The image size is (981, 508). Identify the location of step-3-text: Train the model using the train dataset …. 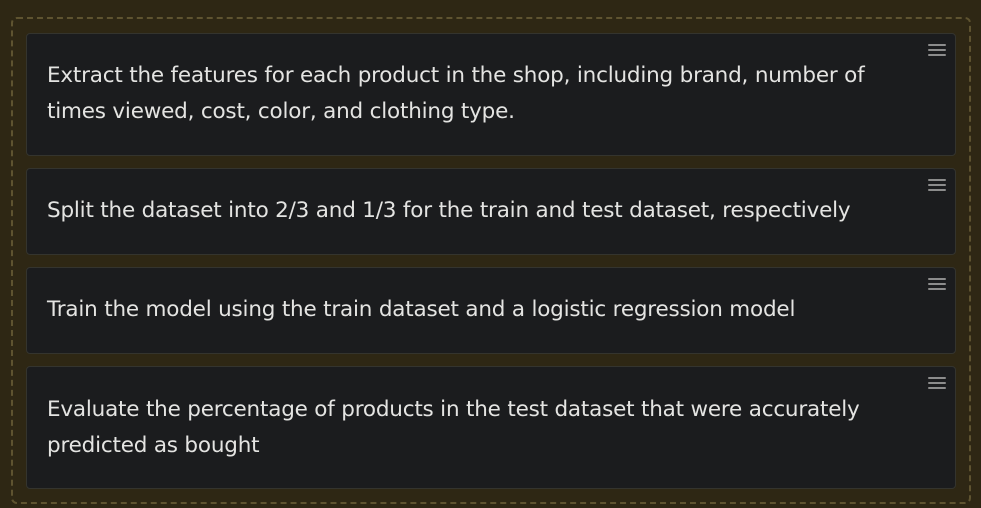
(421, 309).